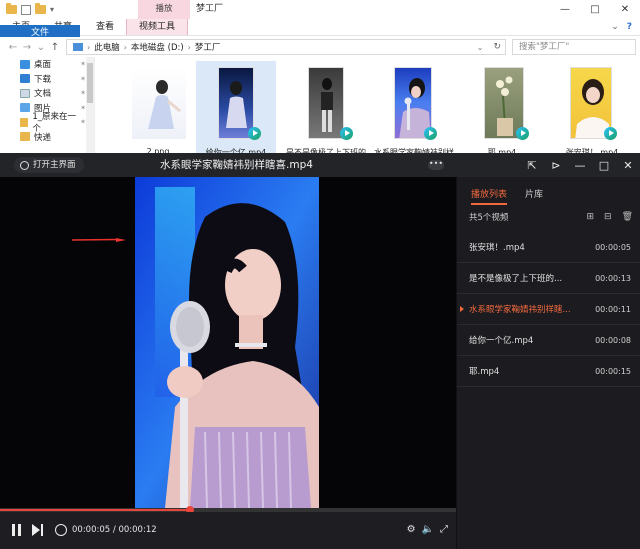 The width and height of the screenshot is (640, 549). Describe the element at coordinates (107, 47) in the screenshot. I see `breadcrumb-this-pc: 此电脑` at that location.